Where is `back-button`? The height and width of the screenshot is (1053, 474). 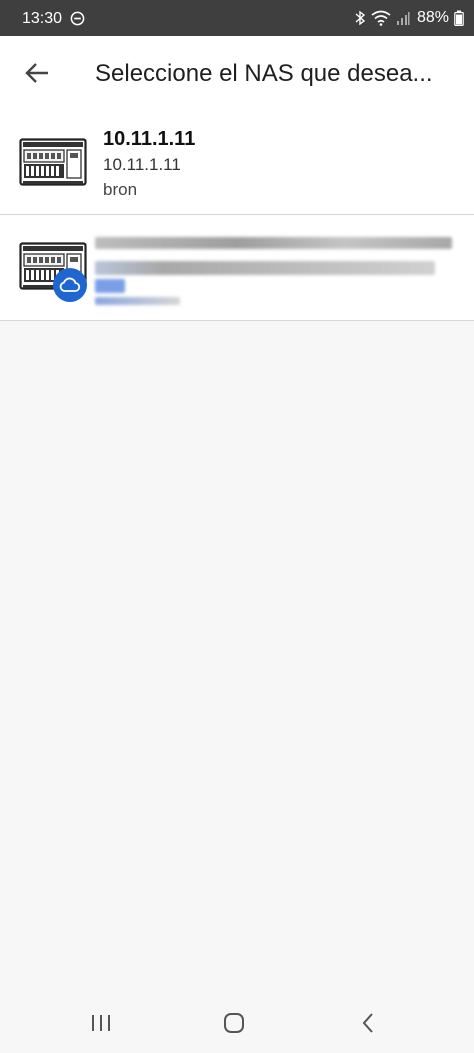
back-button is located at coordinates (37, 73).